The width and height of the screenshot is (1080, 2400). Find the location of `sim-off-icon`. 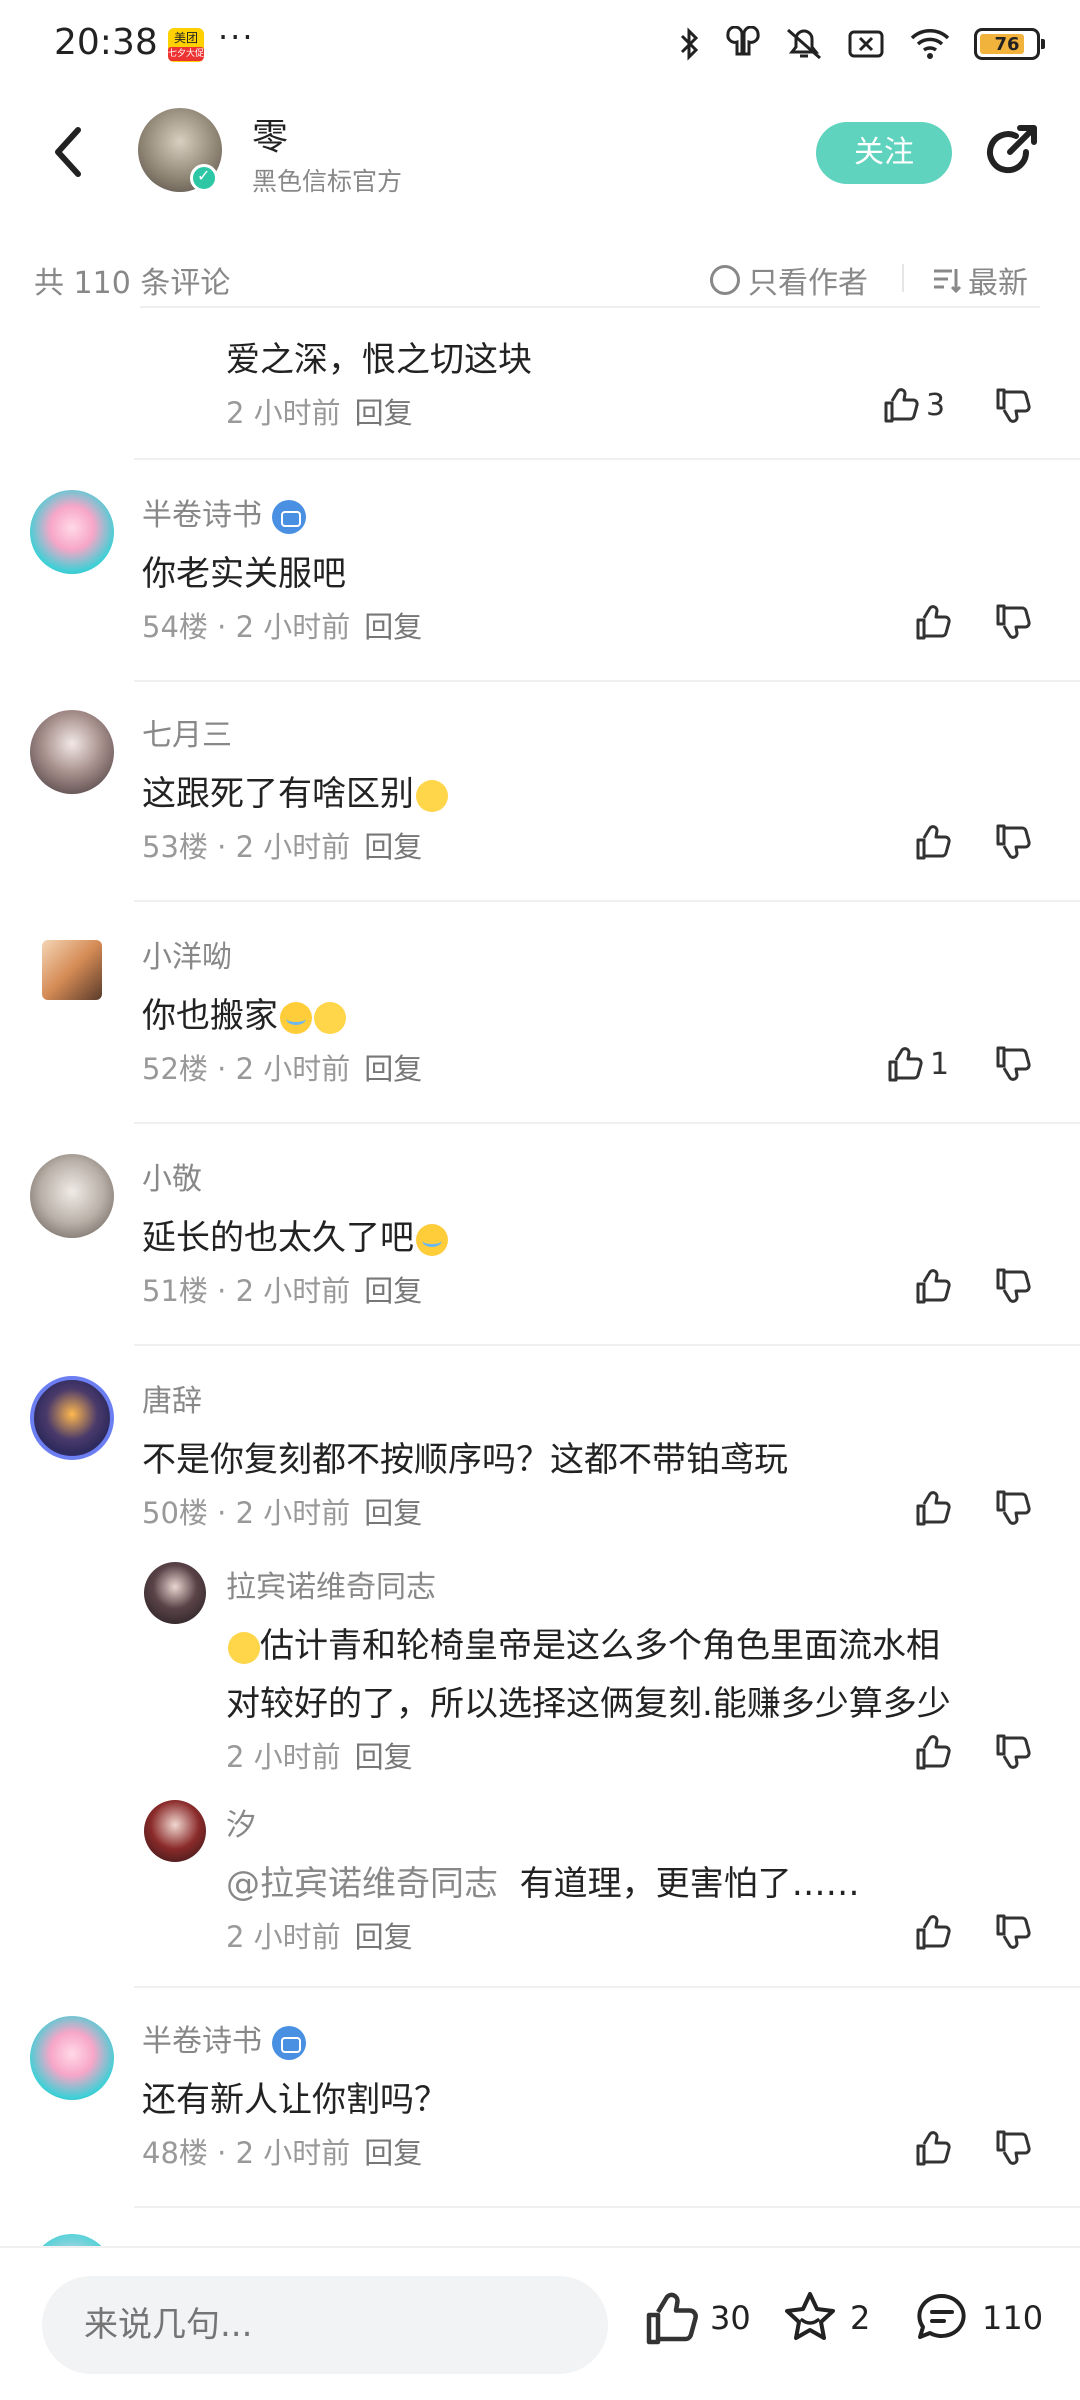

sim-off-icon is located at coordinates (866, 44).